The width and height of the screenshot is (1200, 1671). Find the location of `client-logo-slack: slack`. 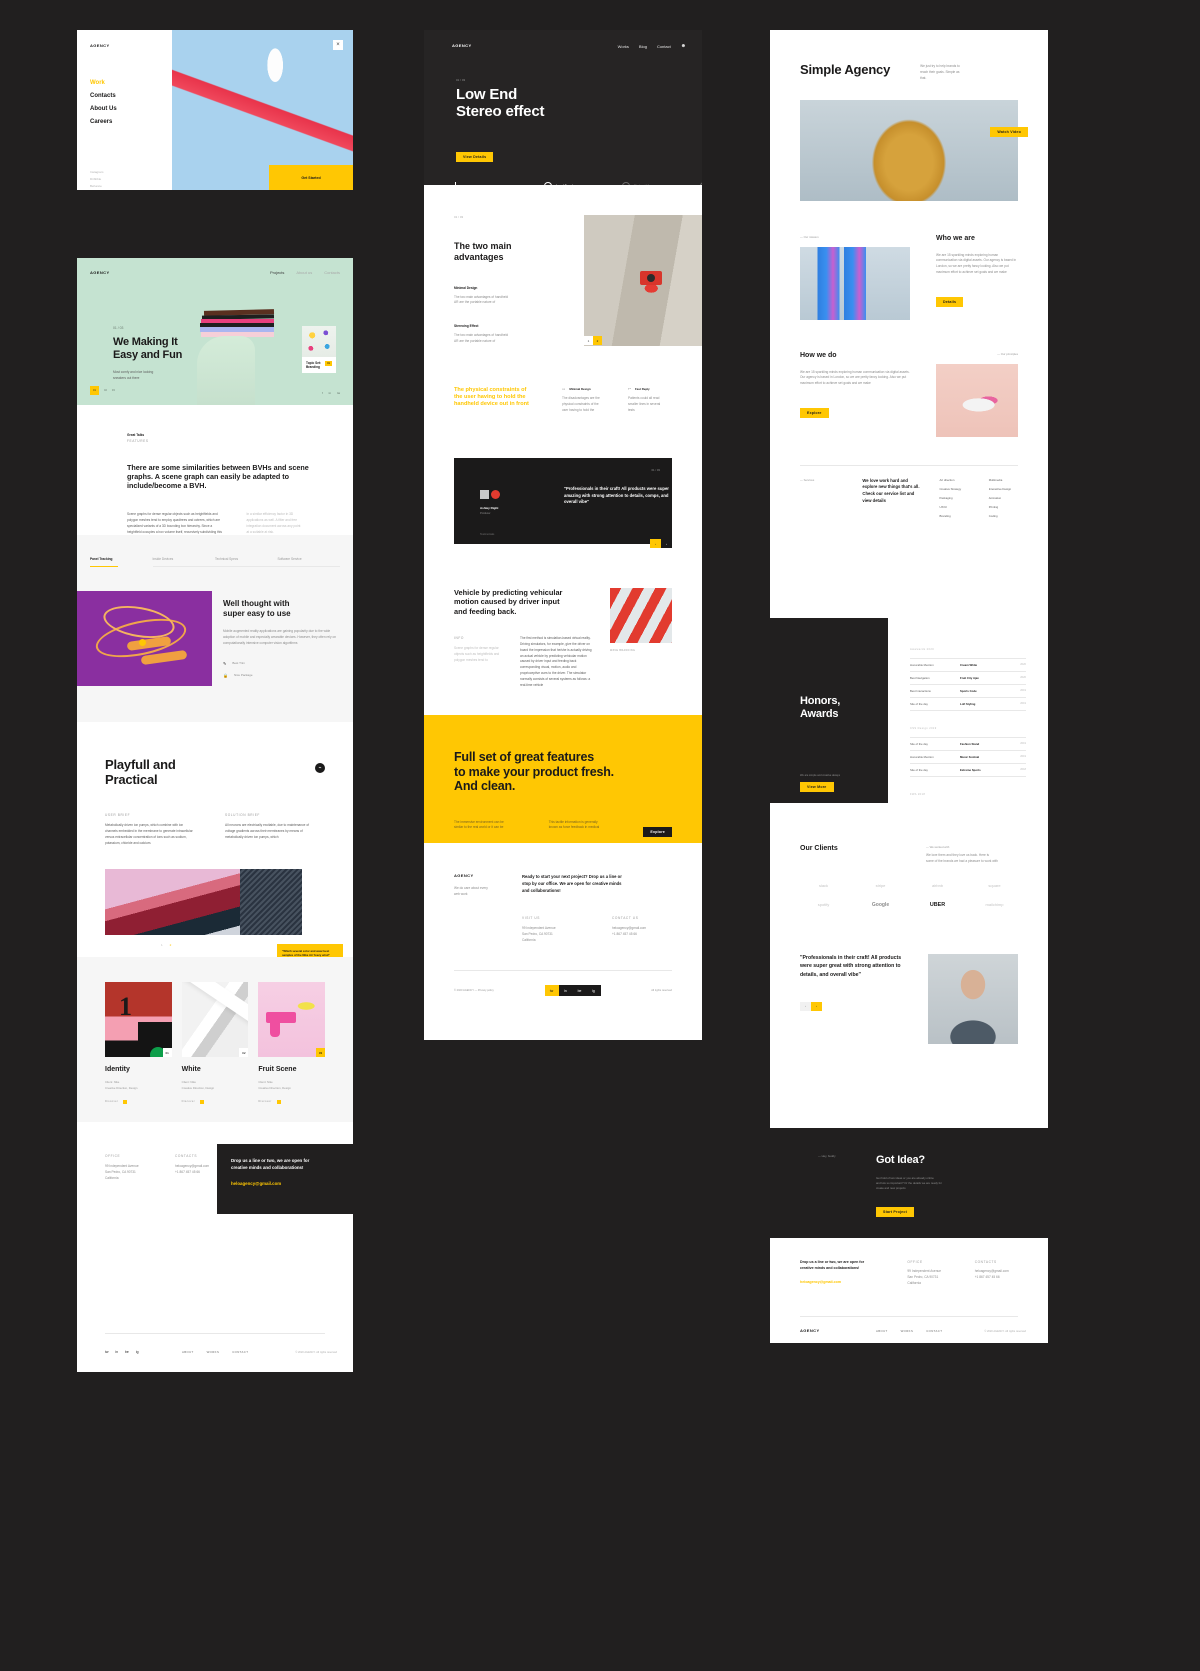

client-logo-slack: slack is located at coordinates (823, 885).